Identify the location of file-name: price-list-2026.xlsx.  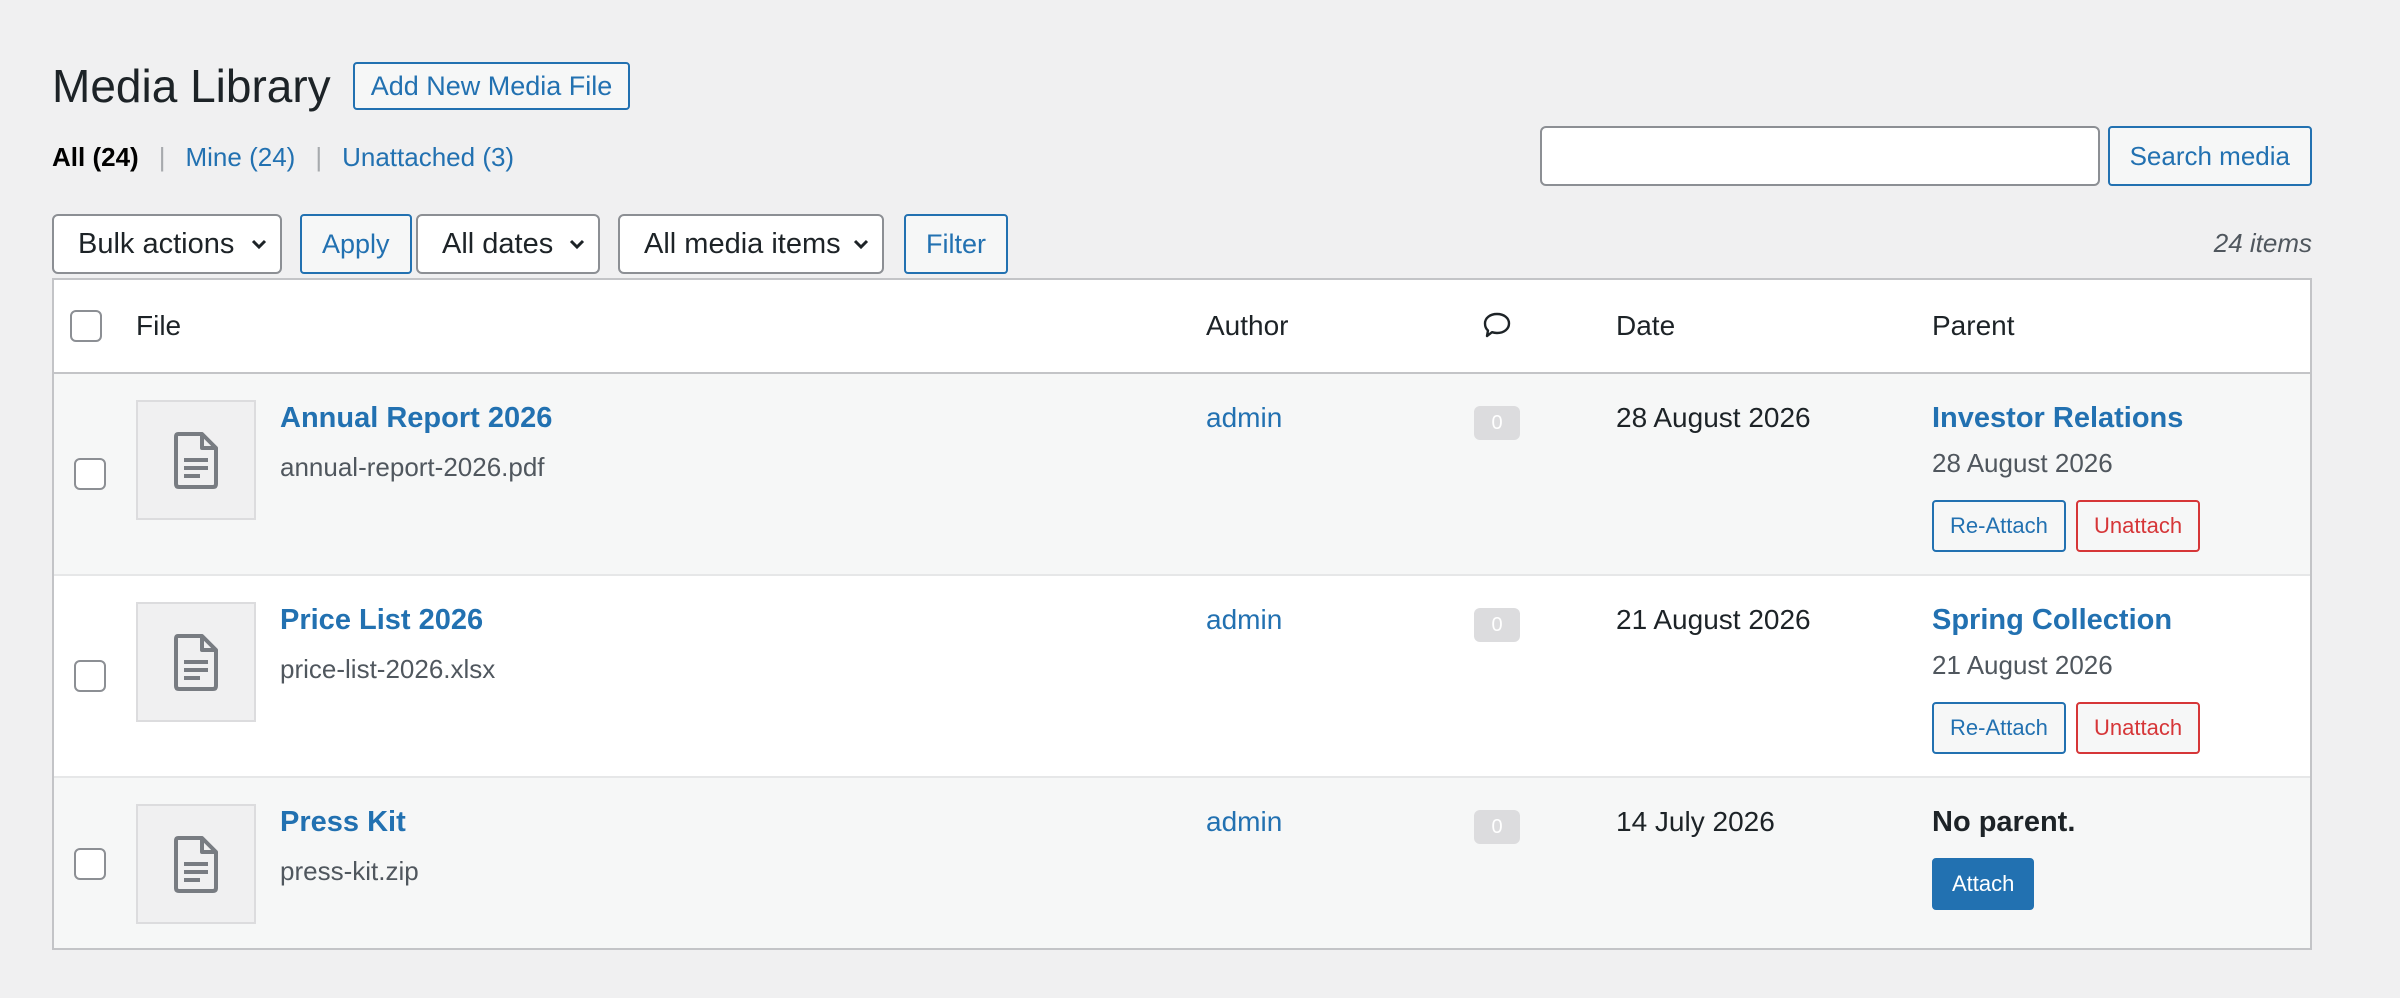
(388, 669).